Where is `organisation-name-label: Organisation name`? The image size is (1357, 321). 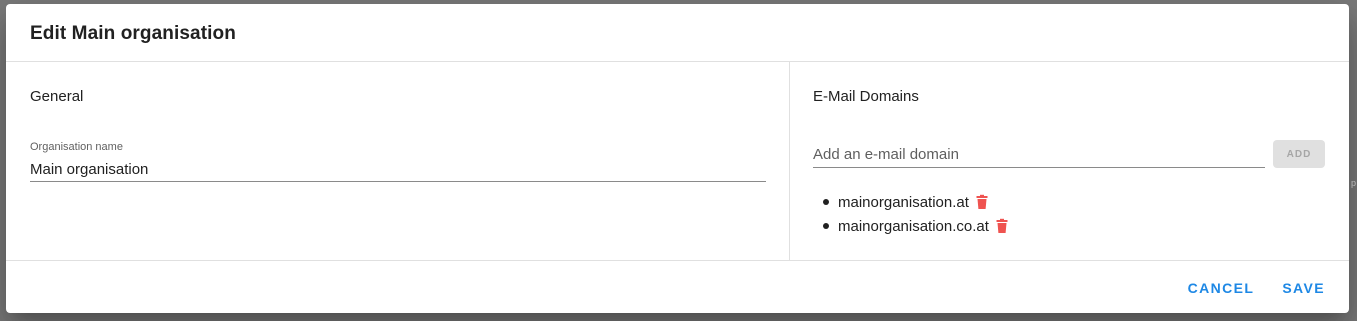
organisation-name-label: Organisation name is located at coordinates (76, 147).